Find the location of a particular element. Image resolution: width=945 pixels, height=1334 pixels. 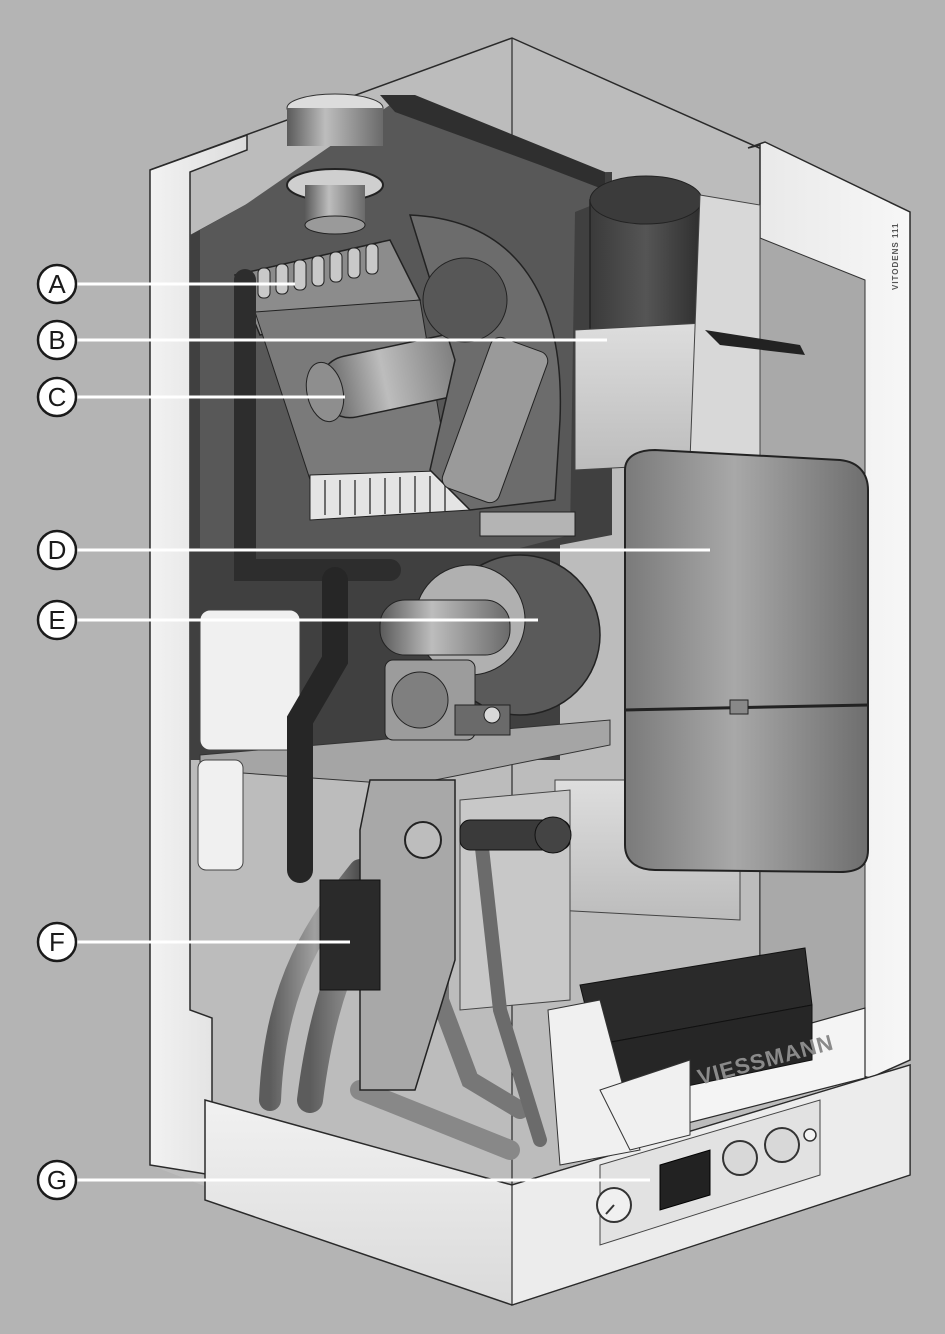

callout-g-label: G is located at coordinates (57, 1180).